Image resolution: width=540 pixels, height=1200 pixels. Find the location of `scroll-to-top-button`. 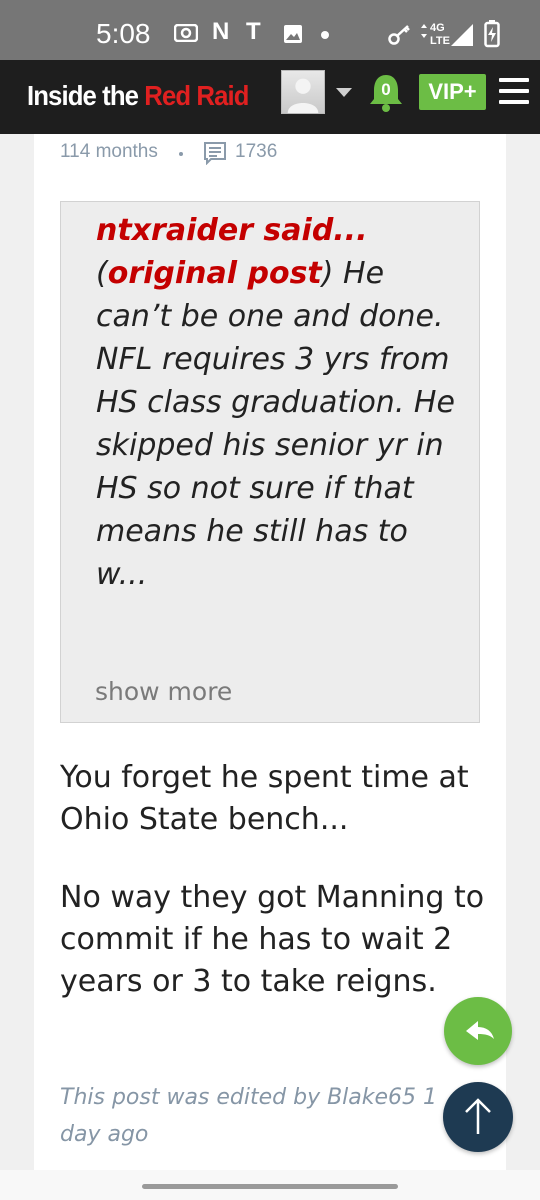

scroll-to-top-button is located at coordinates (478, 1117).